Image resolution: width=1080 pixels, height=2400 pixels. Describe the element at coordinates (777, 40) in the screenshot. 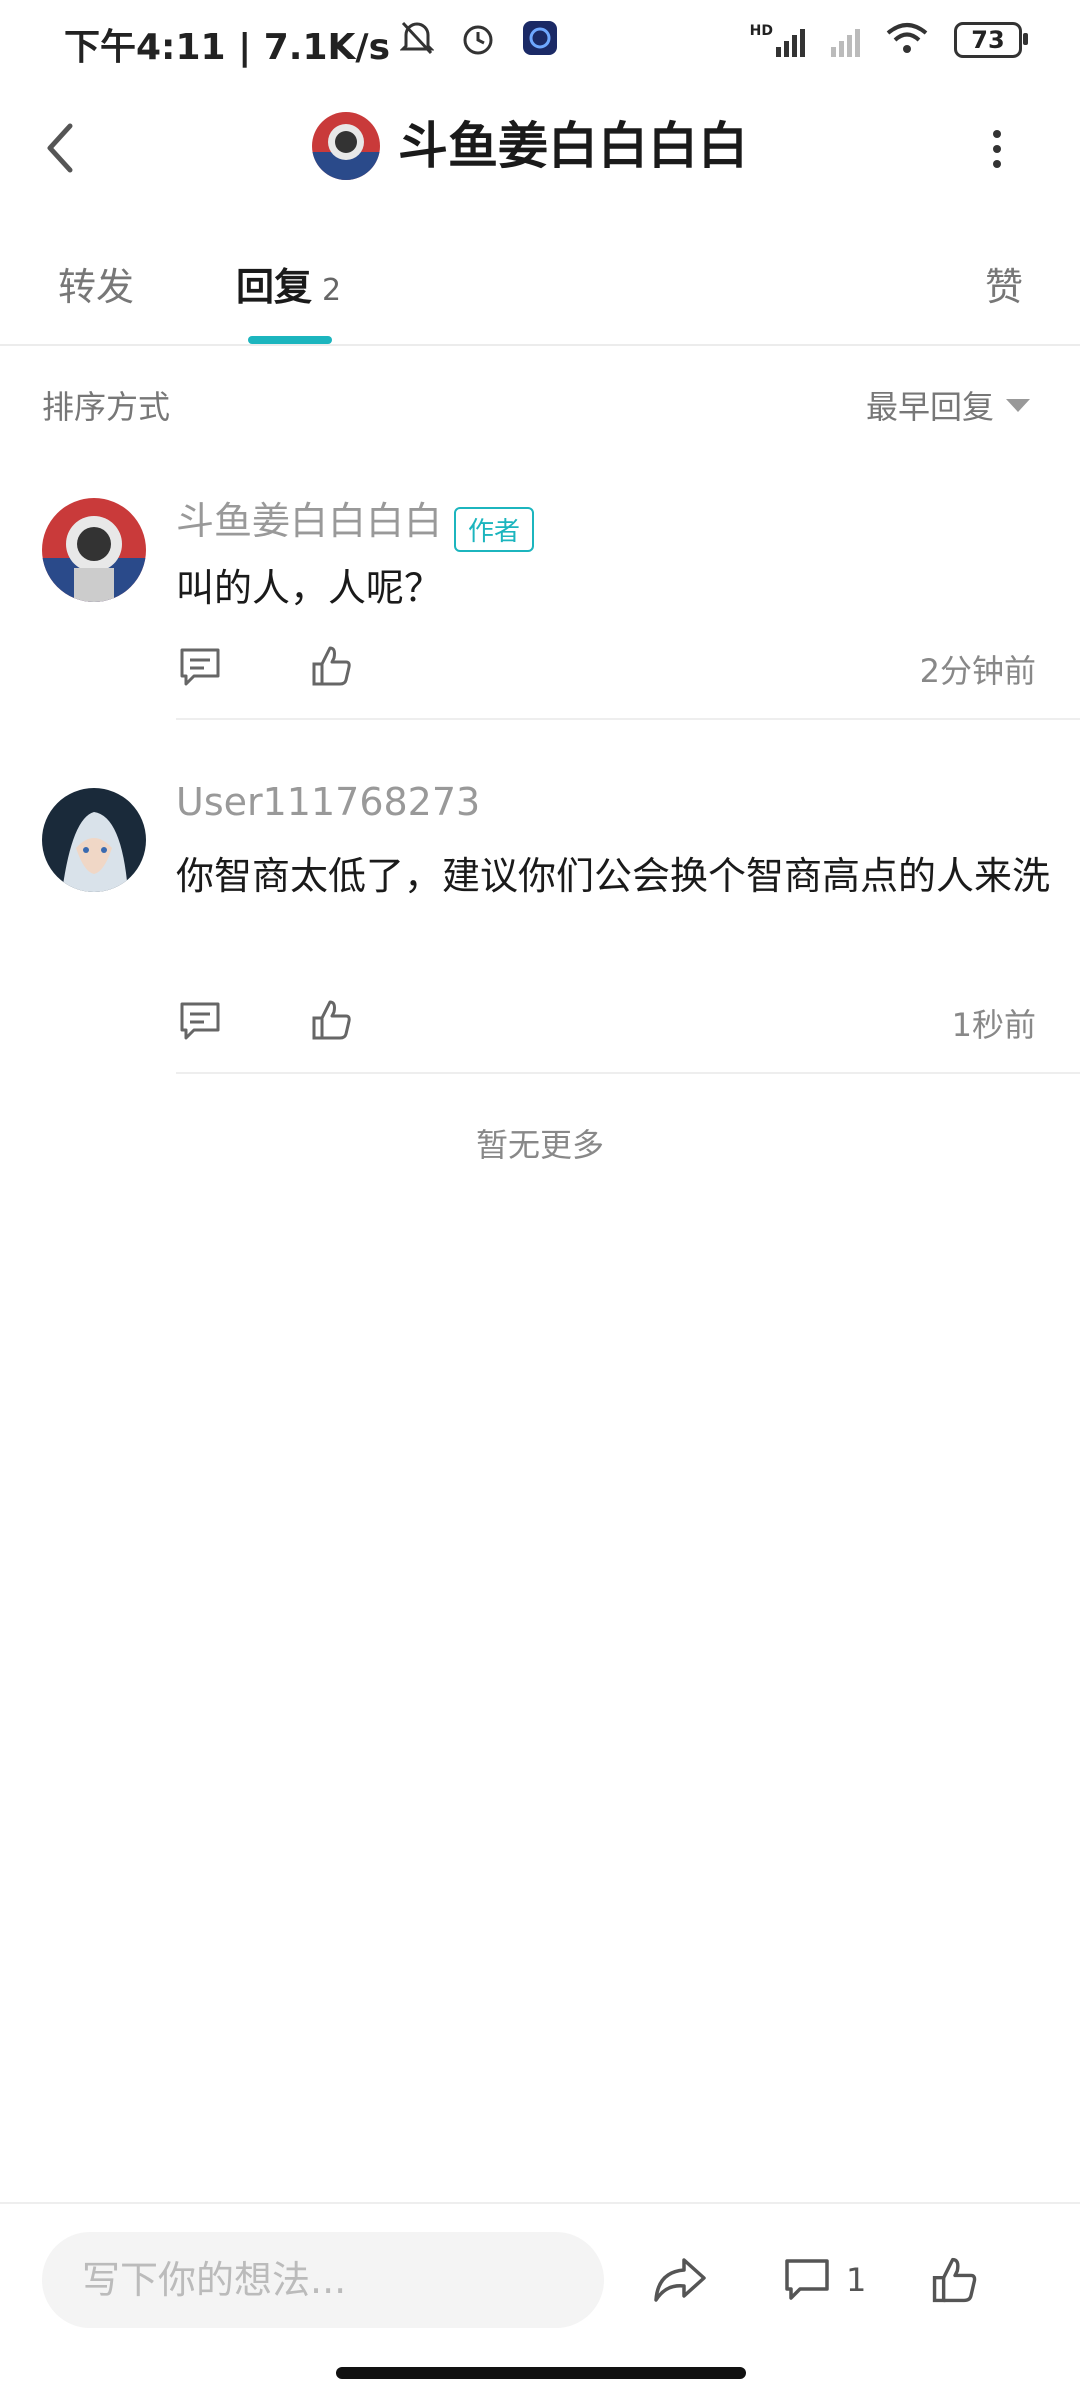

I see `signal-icon: HD` at that location.